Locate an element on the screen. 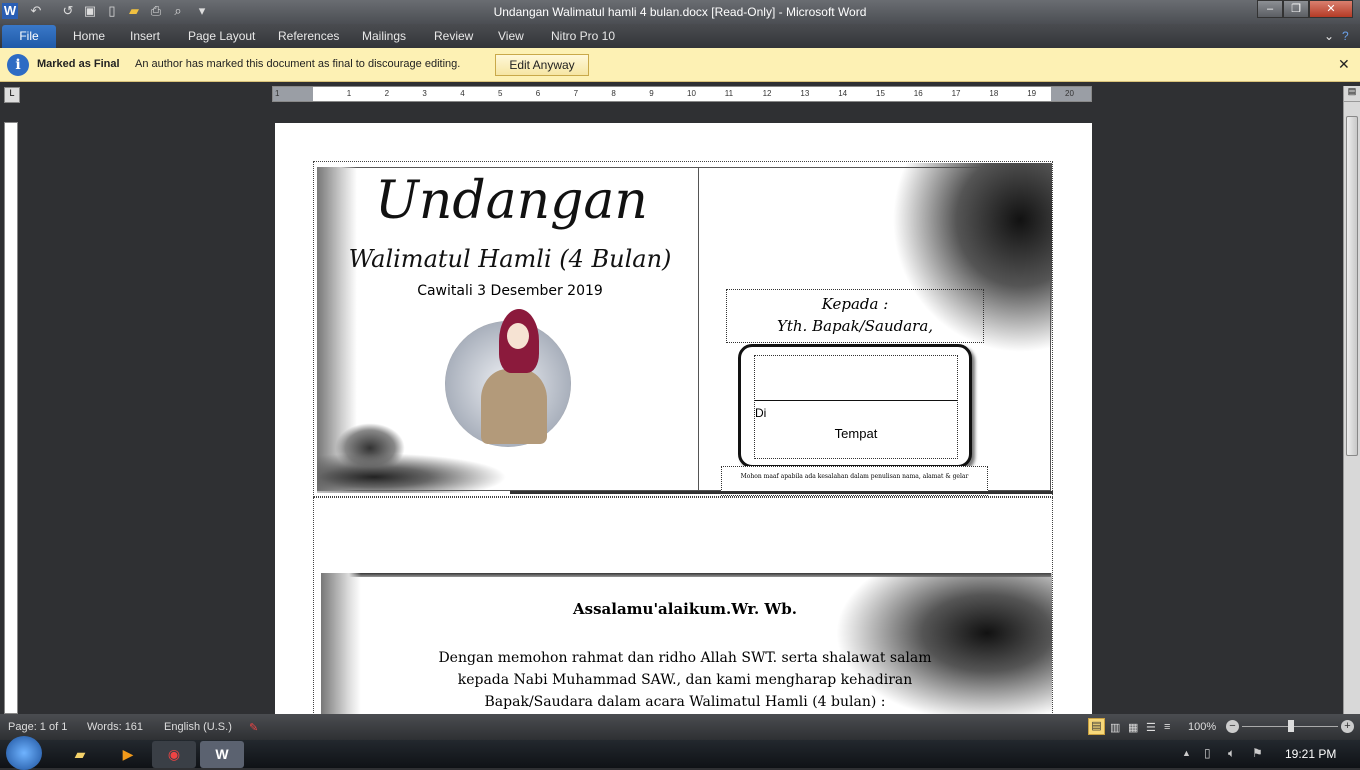 This screenshot has width=1360, height=770. clock: 19:21 PM is located at coordinates (1310, 754).